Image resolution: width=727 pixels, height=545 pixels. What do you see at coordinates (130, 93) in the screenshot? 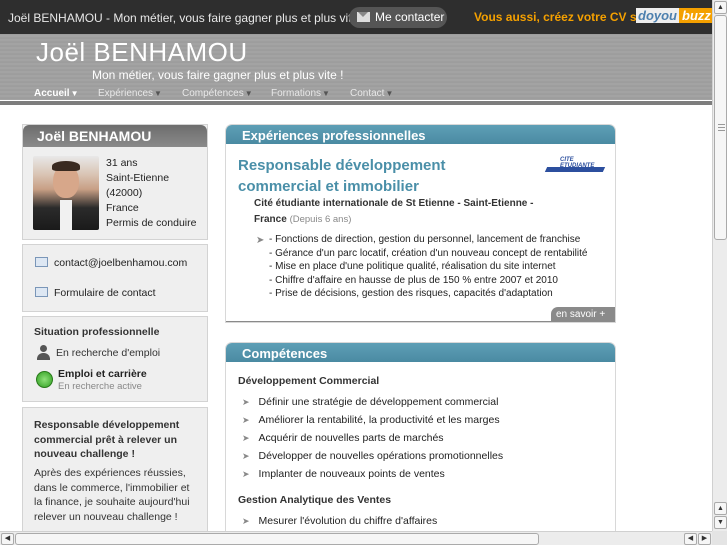
I see `nav-experiences: Expériences▼` at bounding box center [130, 93].